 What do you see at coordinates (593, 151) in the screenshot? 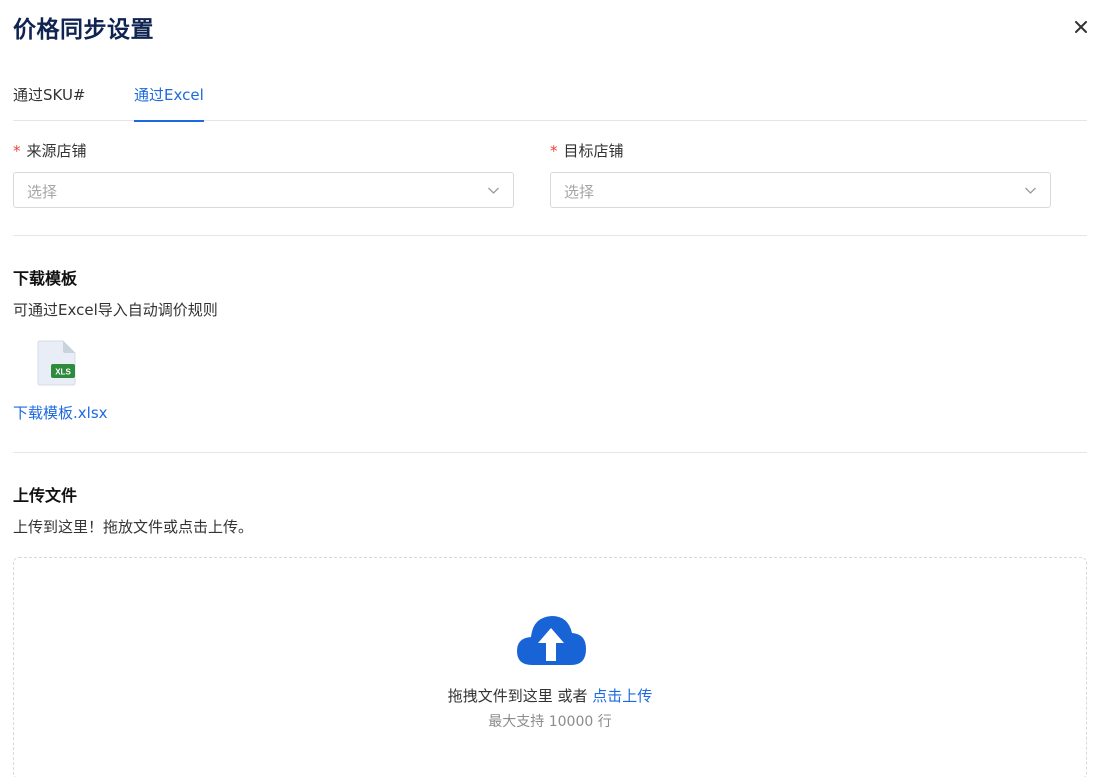
I see `target-shop-label-text: 目标店铺` at bounding box center [593, 151].